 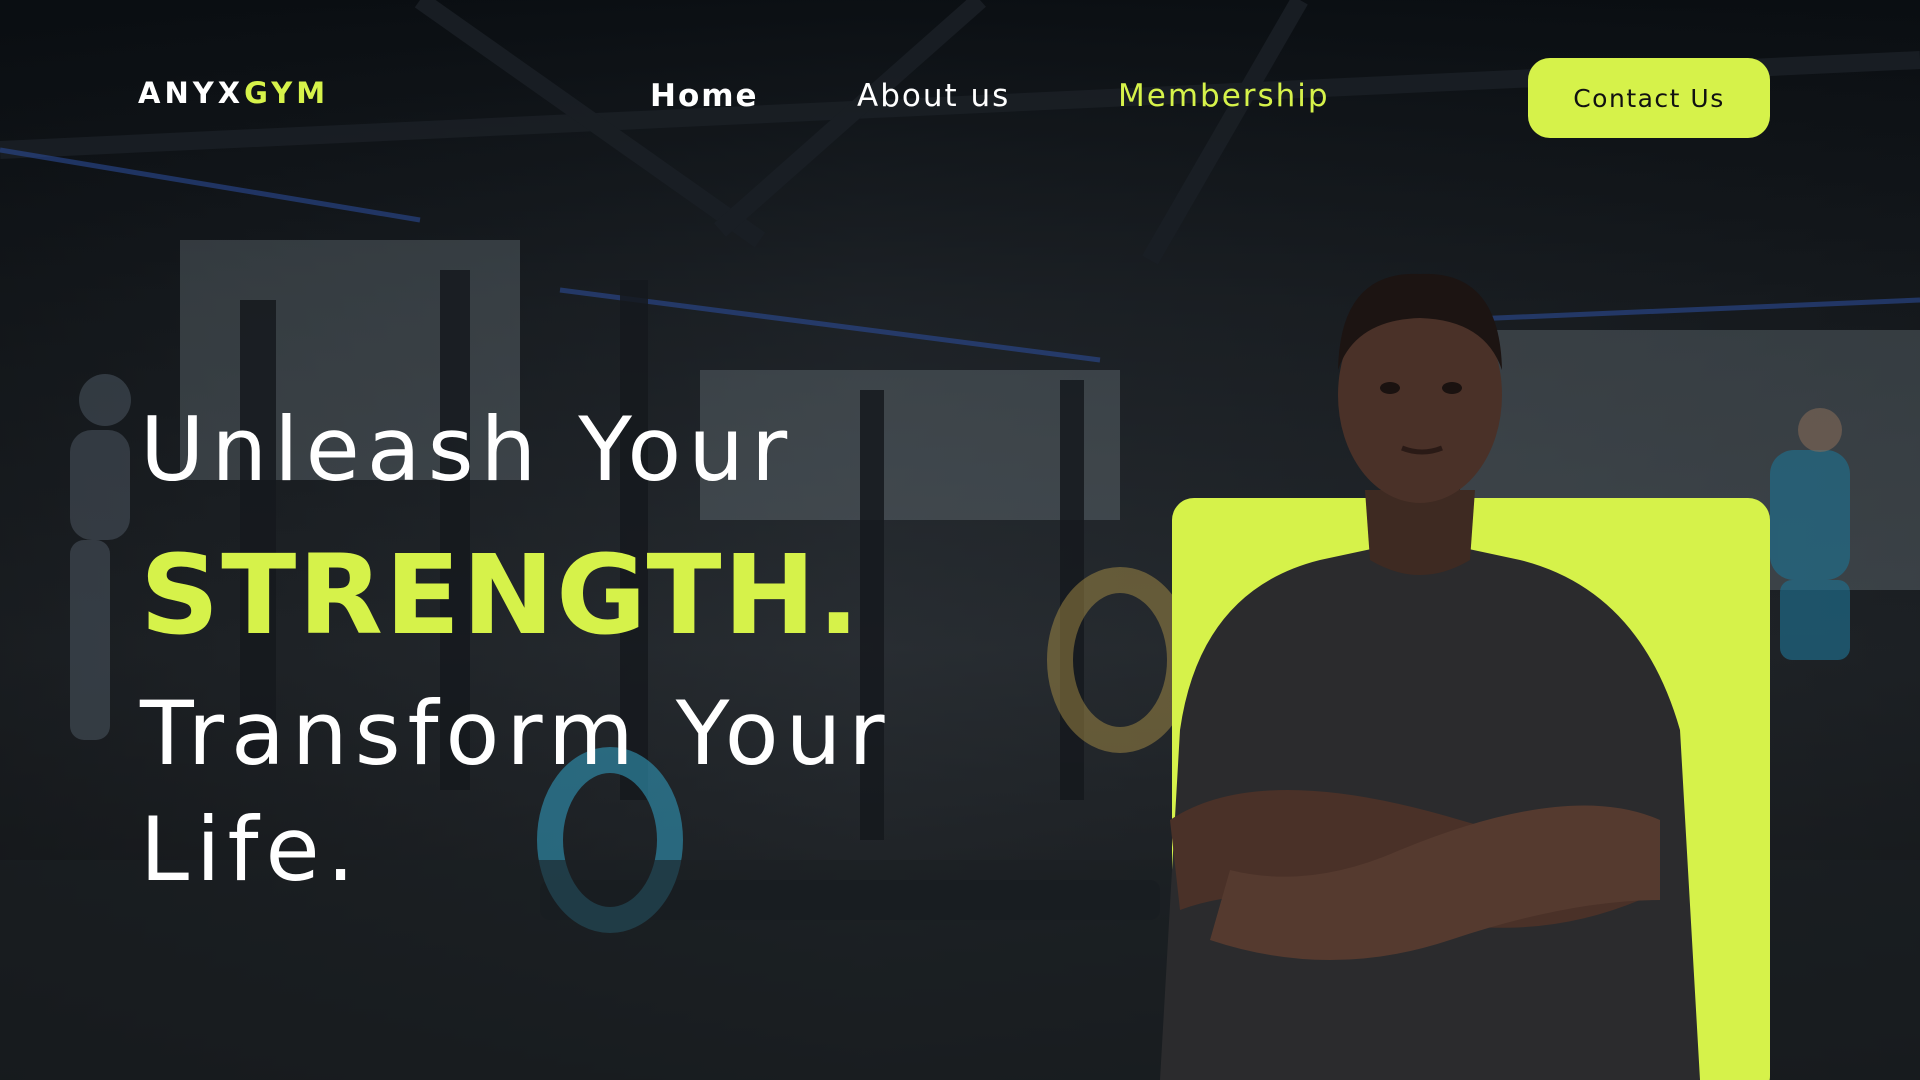 What do you see at coordinates (467, 449) in the screenshot?
I see `hero-line-unleash: Unleash Your` at bounding box center [467, 449].